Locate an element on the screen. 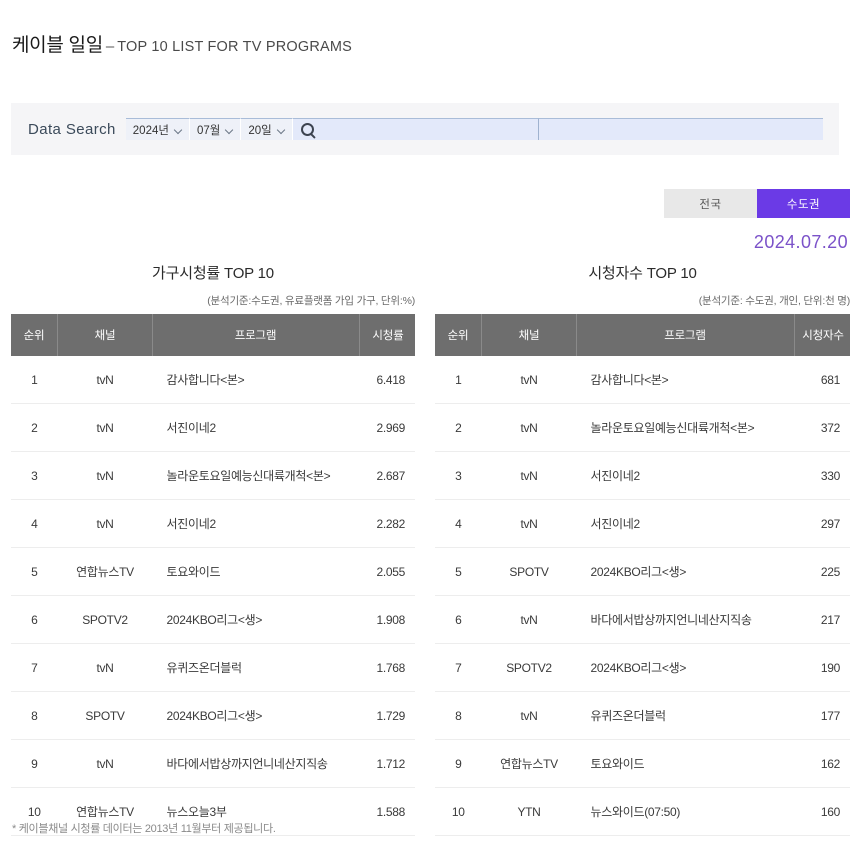 The width and height of the screenshot is (850, 851). cell-program: 뉴스와이드(07:50) is located at coordinates (685, 811).